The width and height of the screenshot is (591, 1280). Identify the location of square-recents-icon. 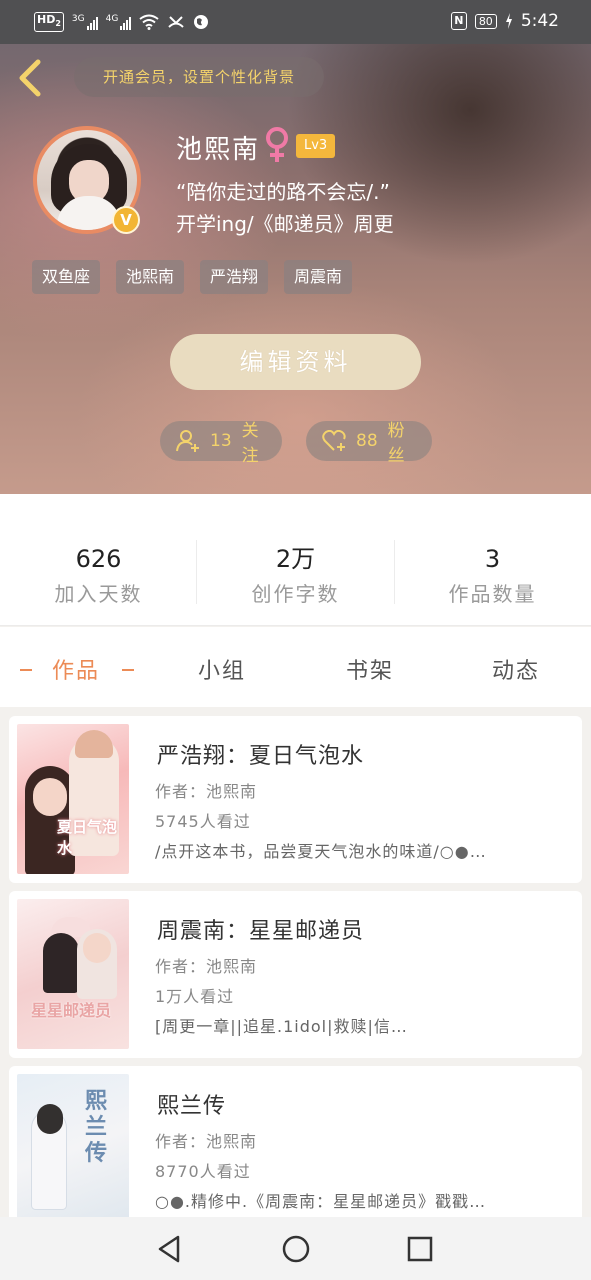
(420, 1249).